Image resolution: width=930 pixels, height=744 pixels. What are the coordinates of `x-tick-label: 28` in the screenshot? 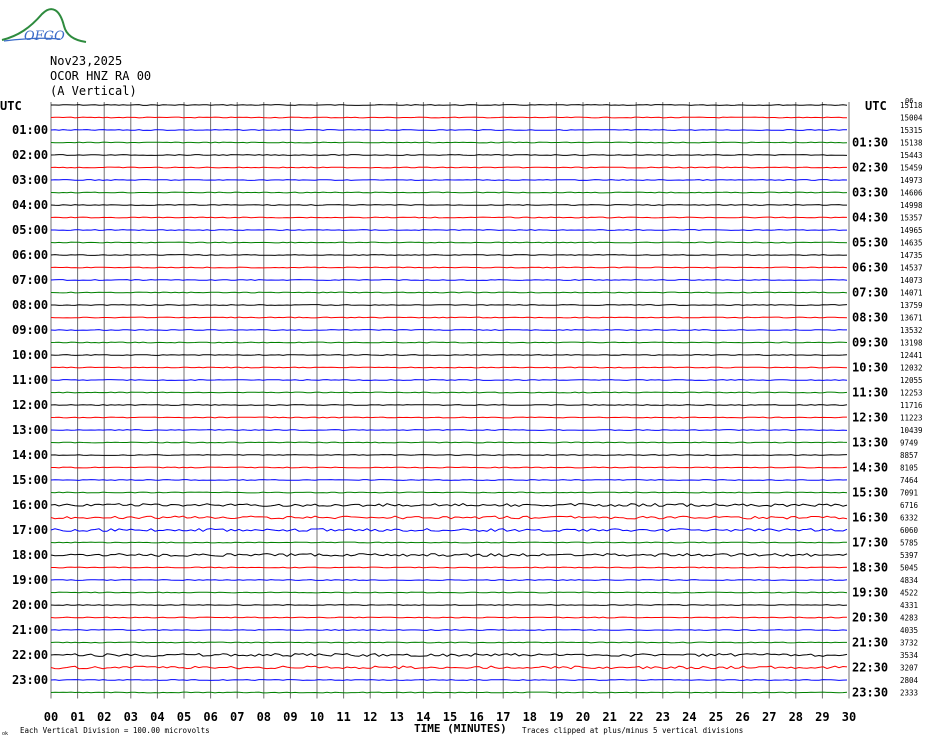 It's located at (796, 717).